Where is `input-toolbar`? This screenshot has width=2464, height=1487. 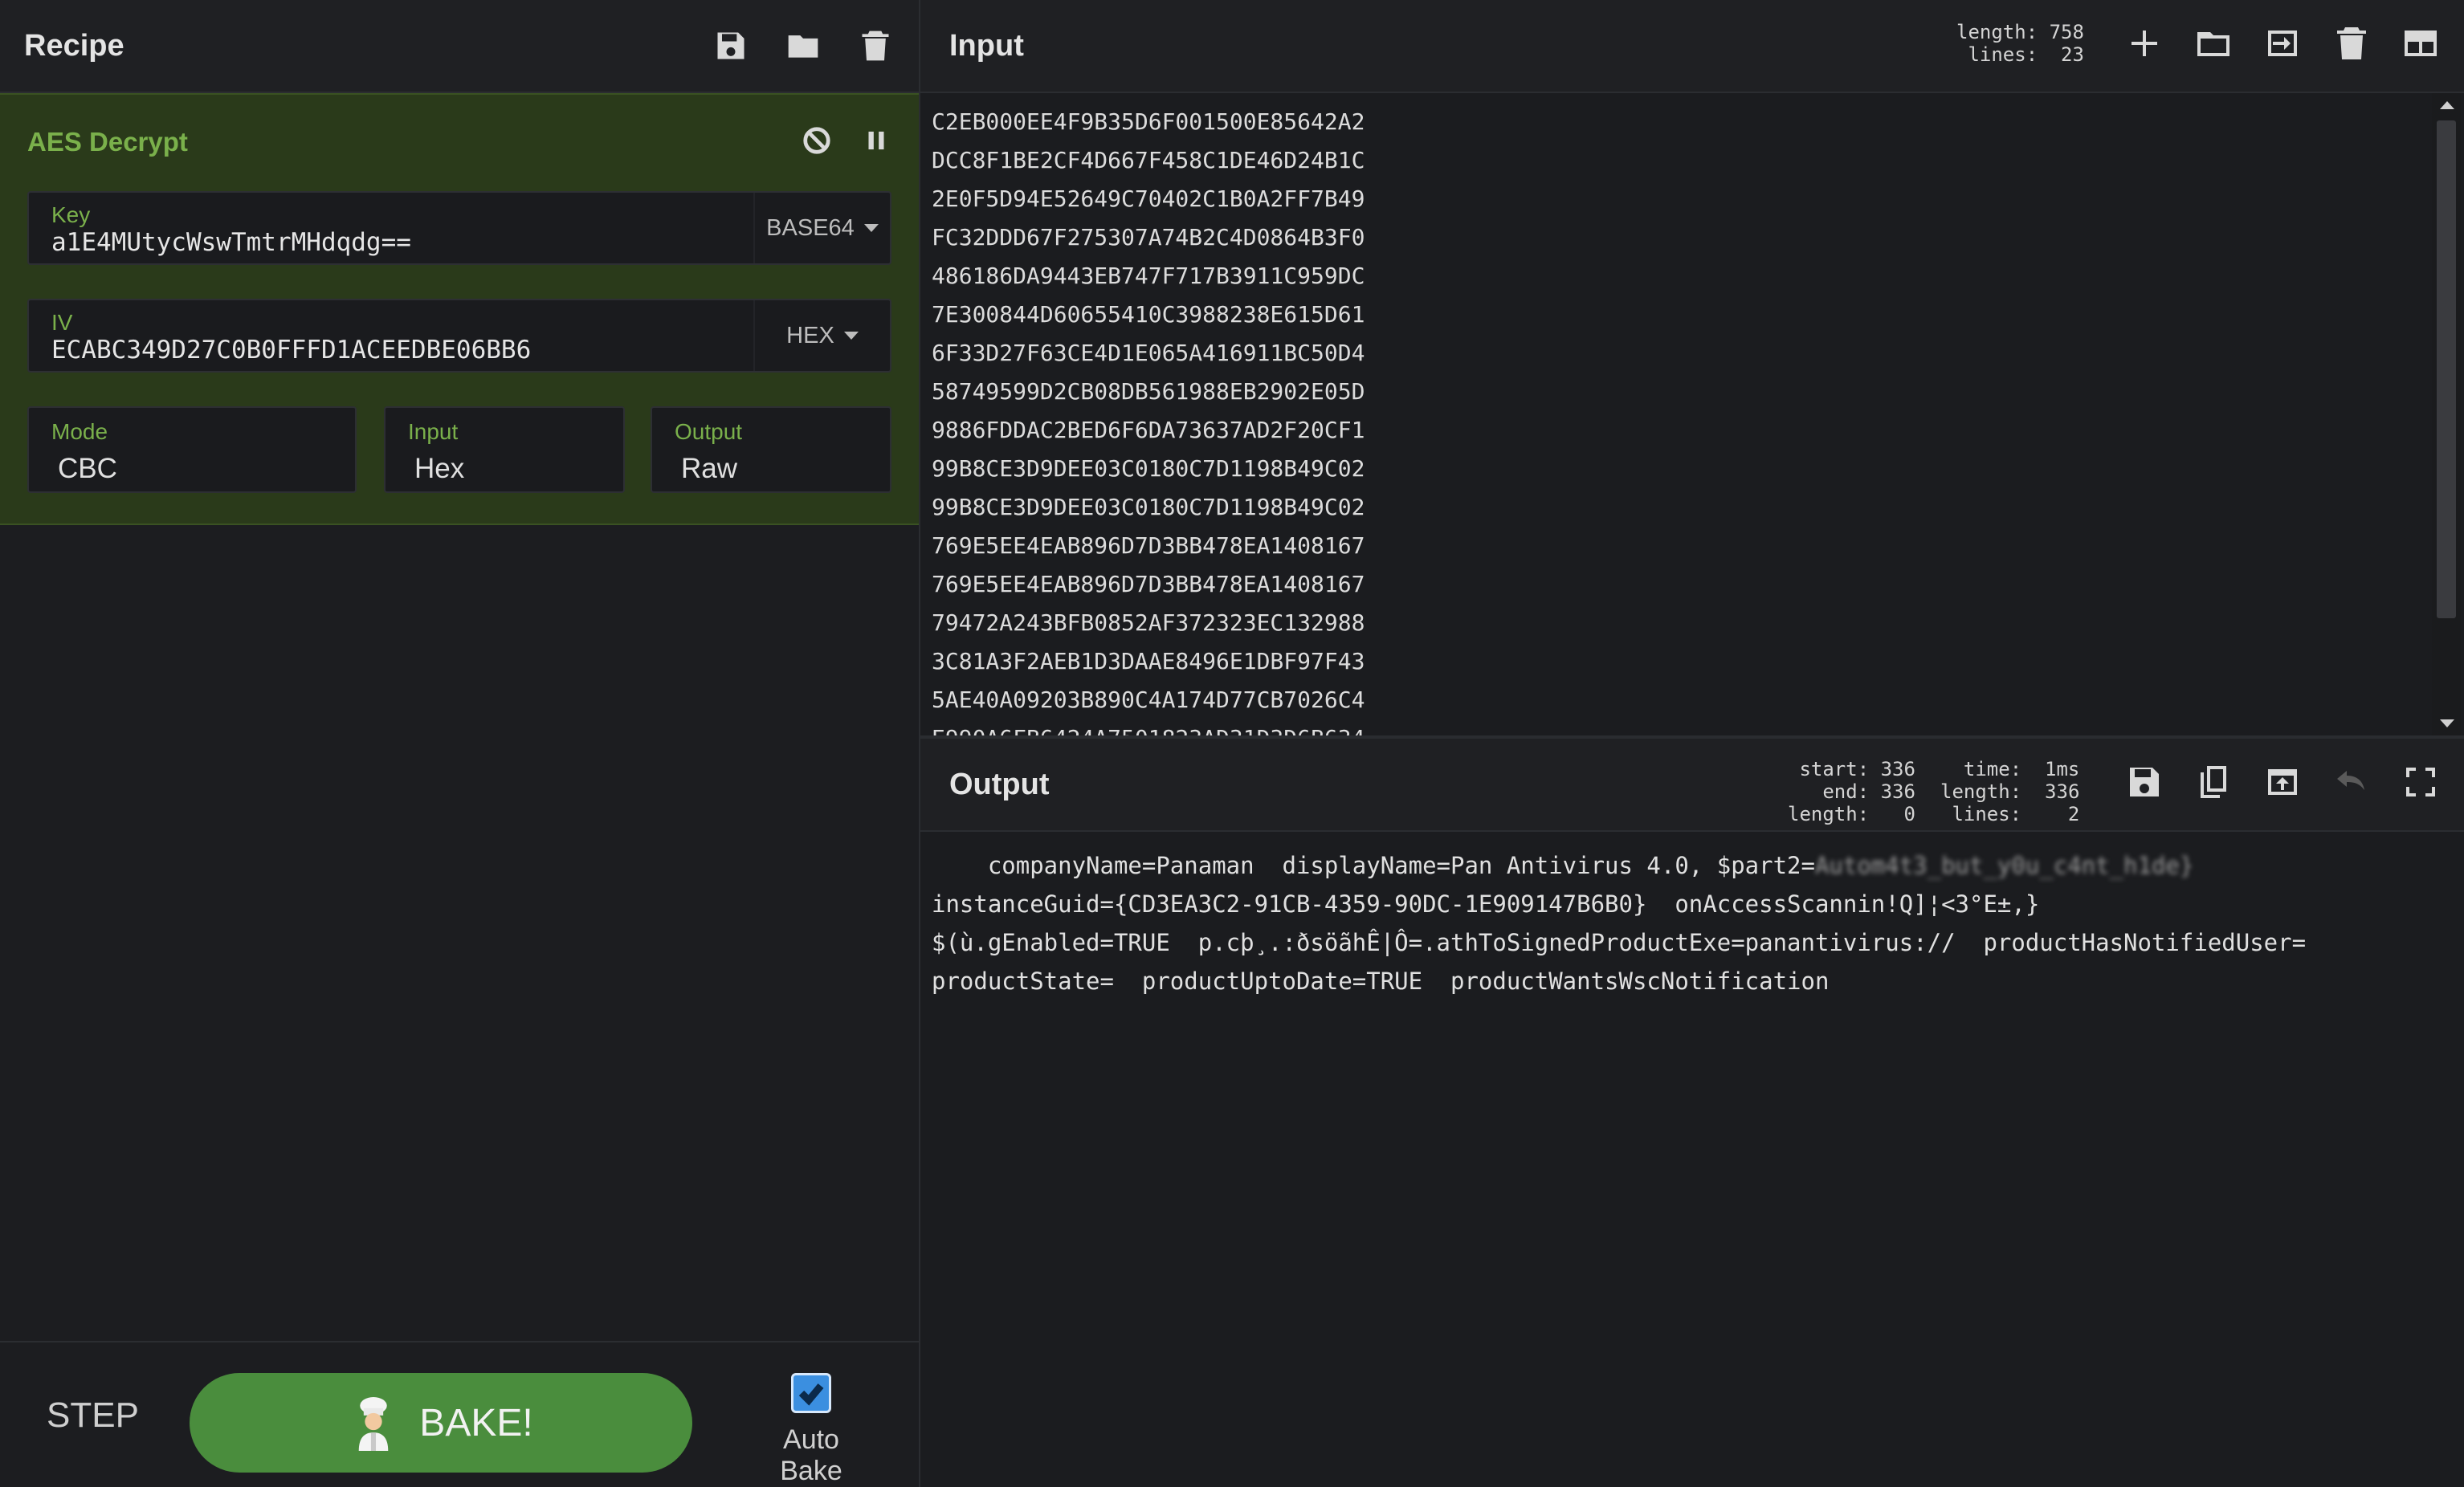
input-toolbar is located at coordinates (2282, 46).